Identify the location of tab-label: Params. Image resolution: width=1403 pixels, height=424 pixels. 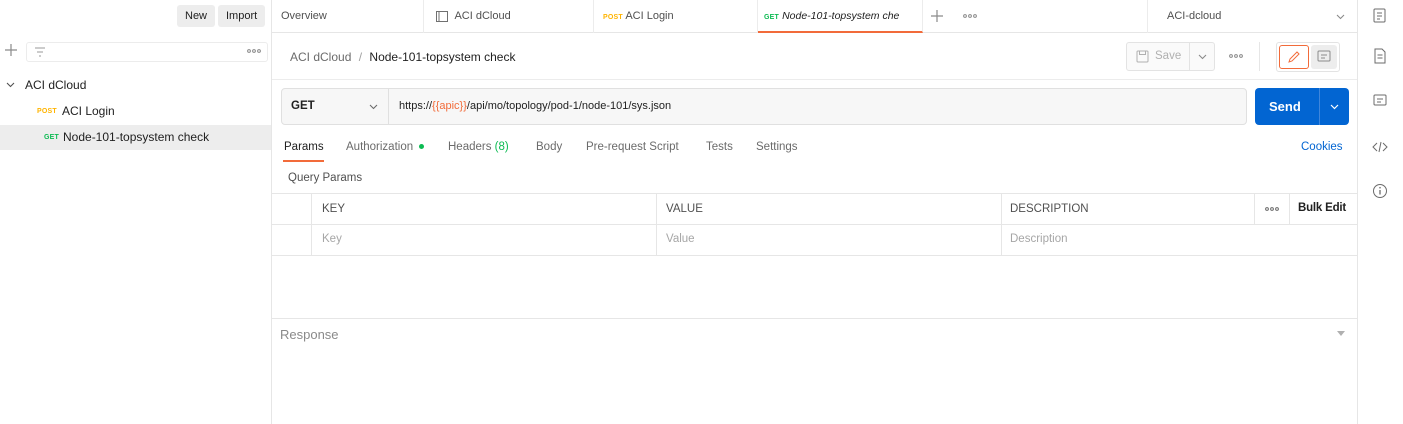
(304, 147).